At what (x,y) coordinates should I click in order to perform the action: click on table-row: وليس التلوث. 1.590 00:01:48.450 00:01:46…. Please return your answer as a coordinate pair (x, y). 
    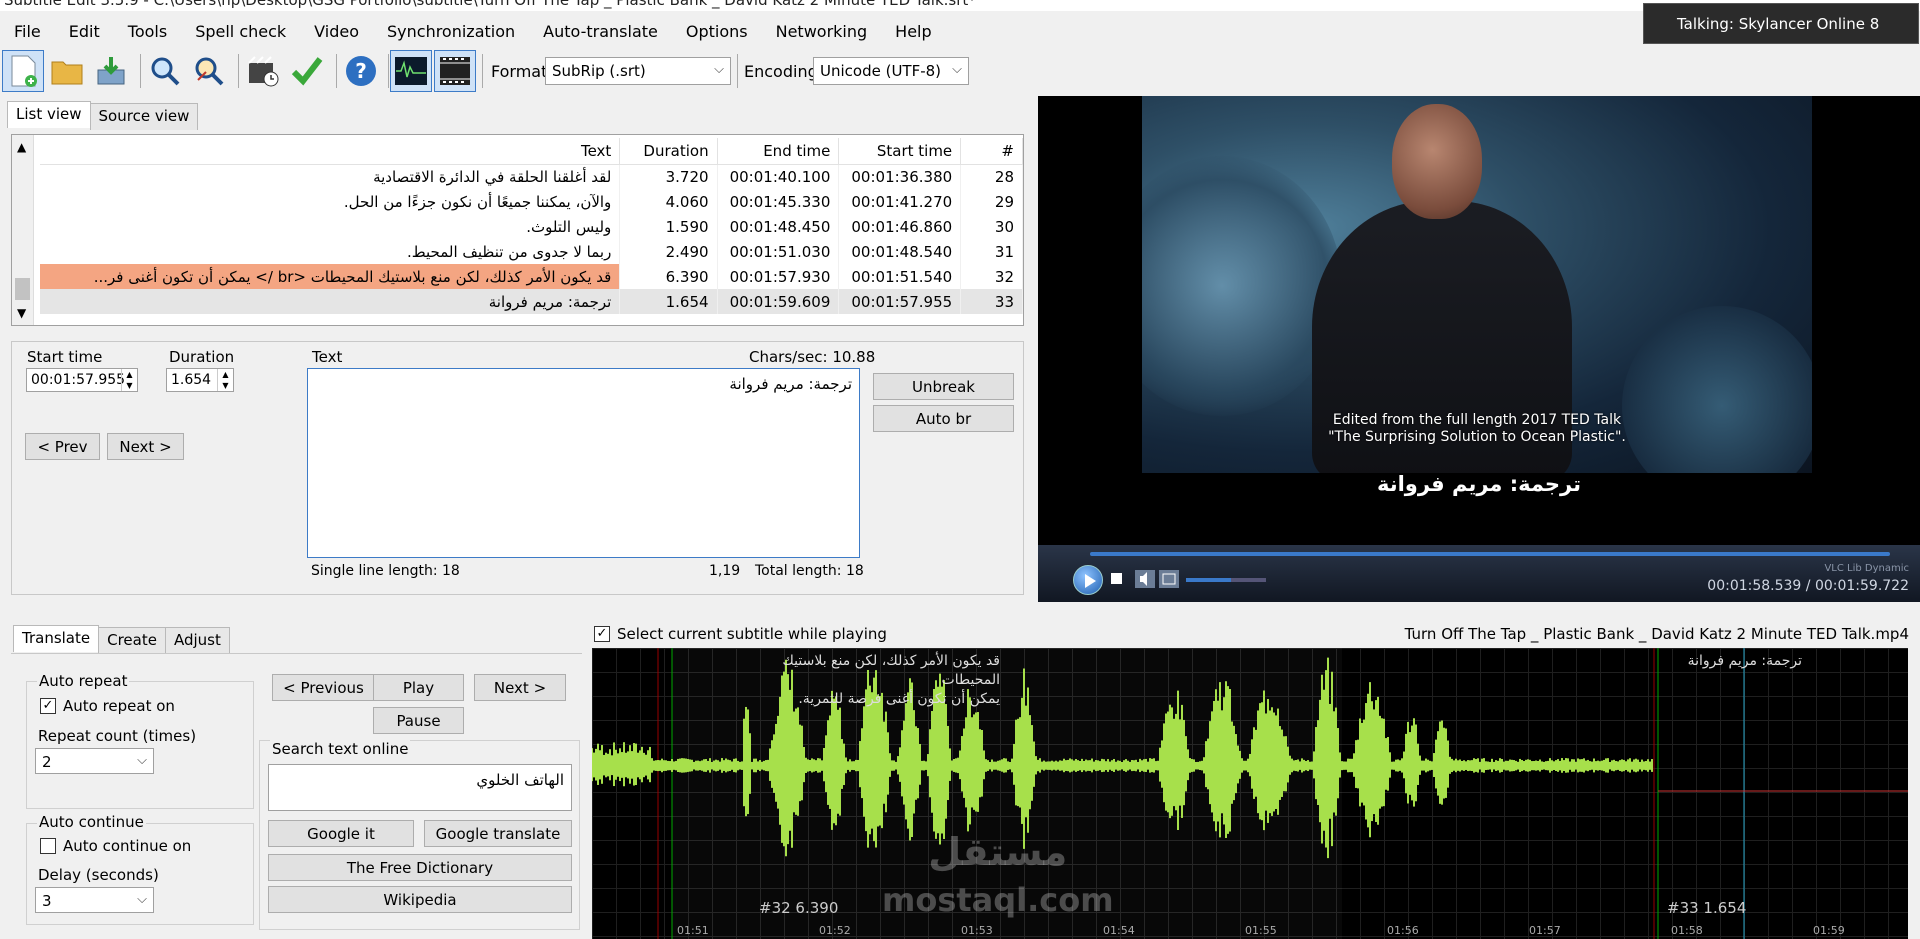
    Looking at the image, I should click on (531, 226).